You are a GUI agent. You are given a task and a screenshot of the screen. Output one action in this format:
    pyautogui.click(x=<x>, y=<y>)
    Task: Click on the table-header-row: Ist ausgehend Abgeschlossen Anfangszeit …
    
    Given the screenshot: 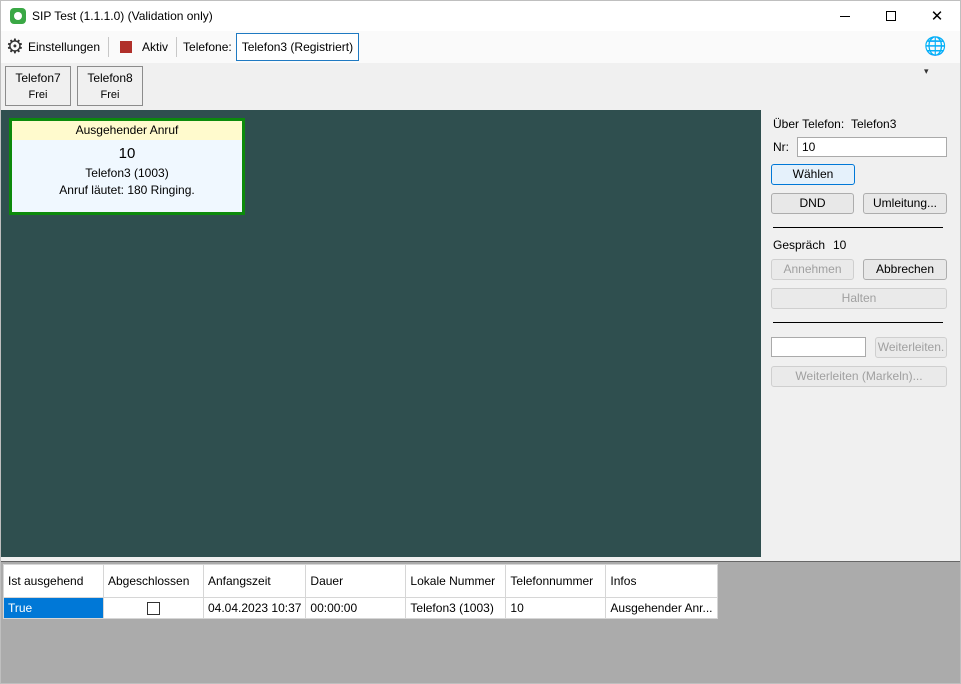 What is the action you would take?
    pyautogui.click(x=360, y=581)
    